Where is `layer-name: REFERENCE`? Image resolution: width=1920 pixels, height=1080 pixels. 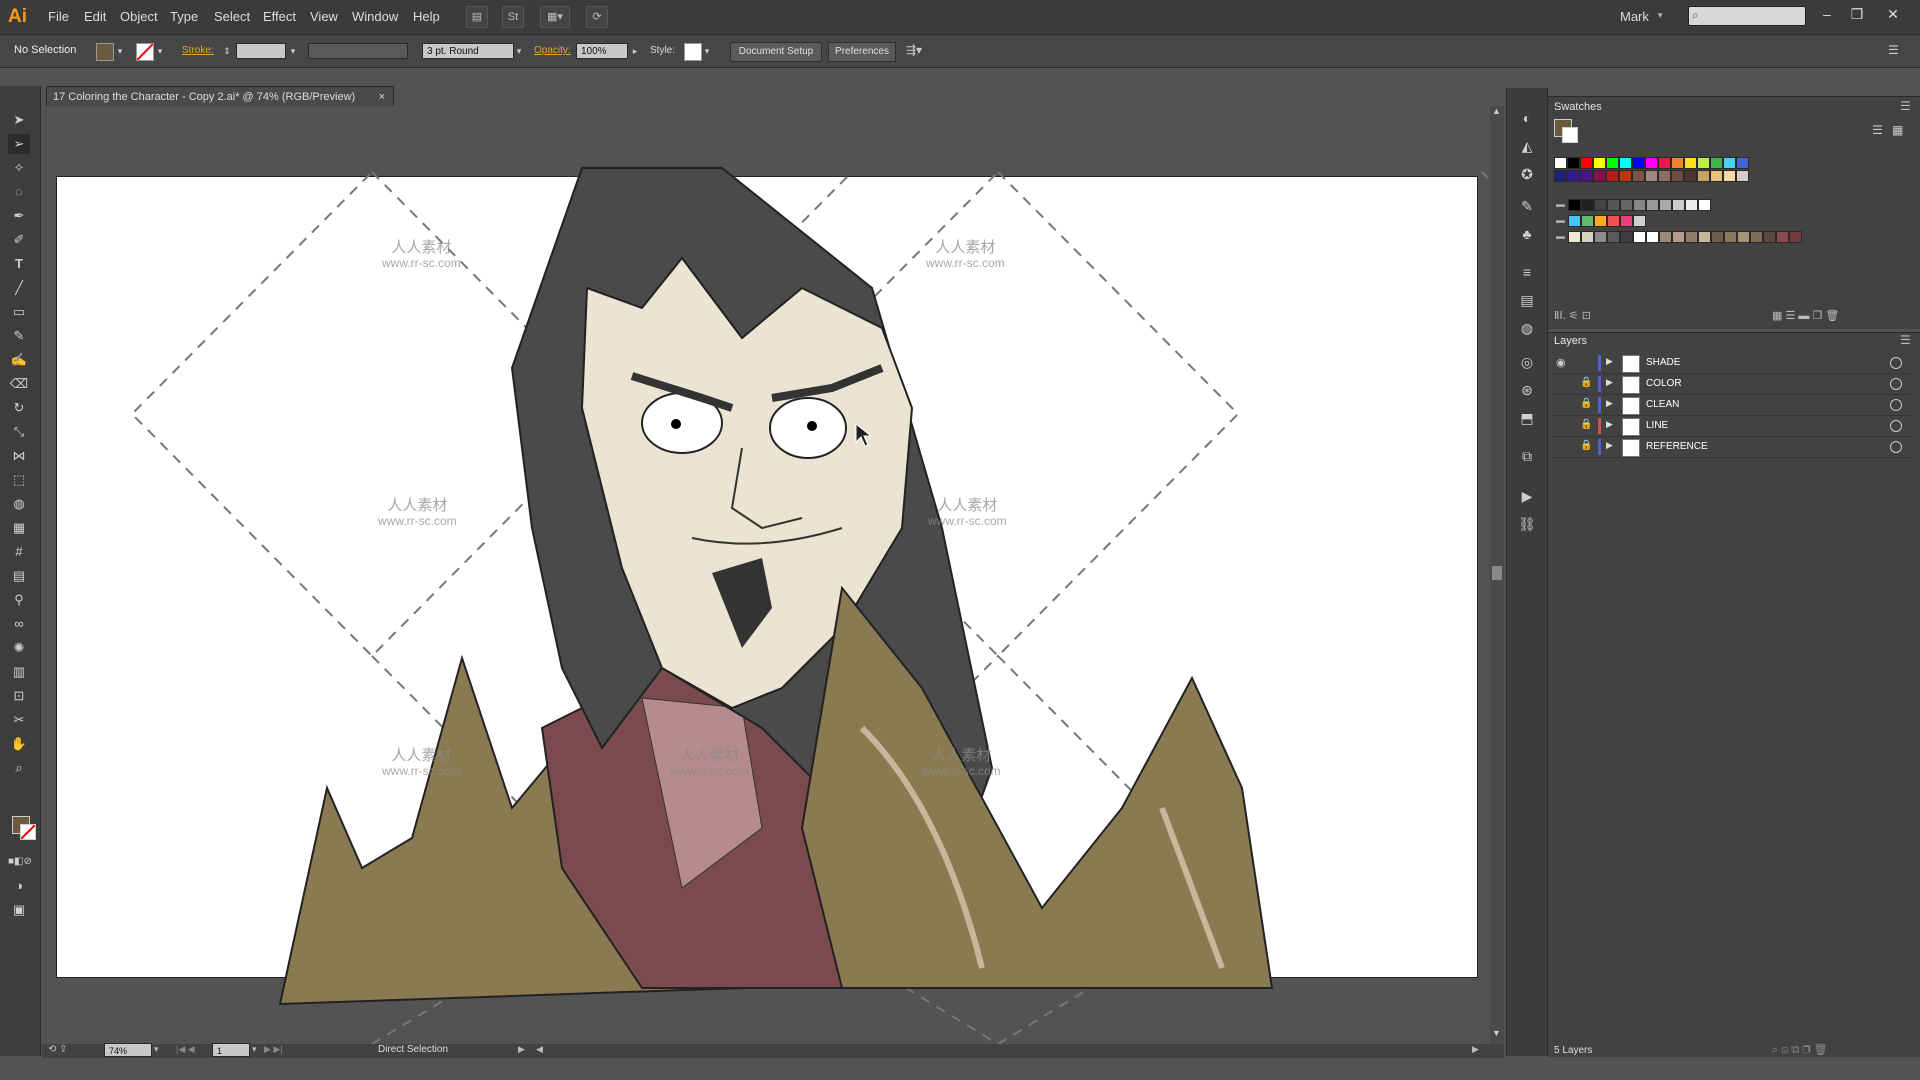
layer-name: REFERENCE is located at coordinates (1677, 446).